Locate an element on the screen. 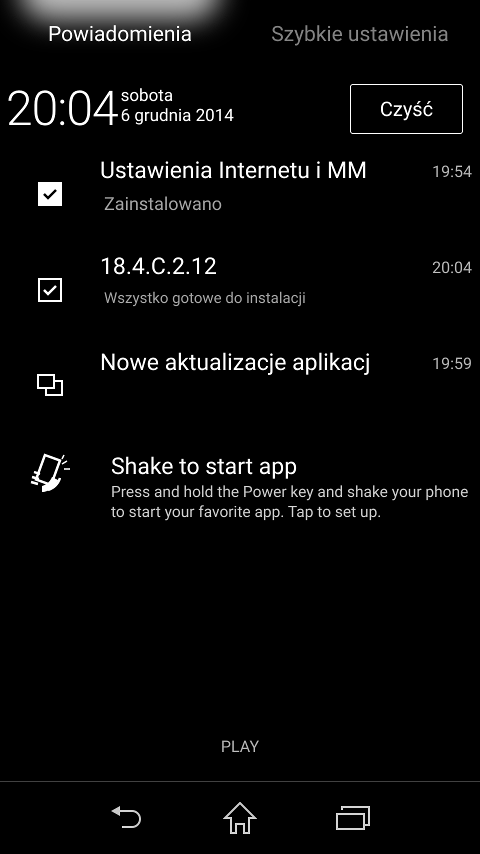  tab: Szybkie ustawienia is located at coordinates (360, 38).